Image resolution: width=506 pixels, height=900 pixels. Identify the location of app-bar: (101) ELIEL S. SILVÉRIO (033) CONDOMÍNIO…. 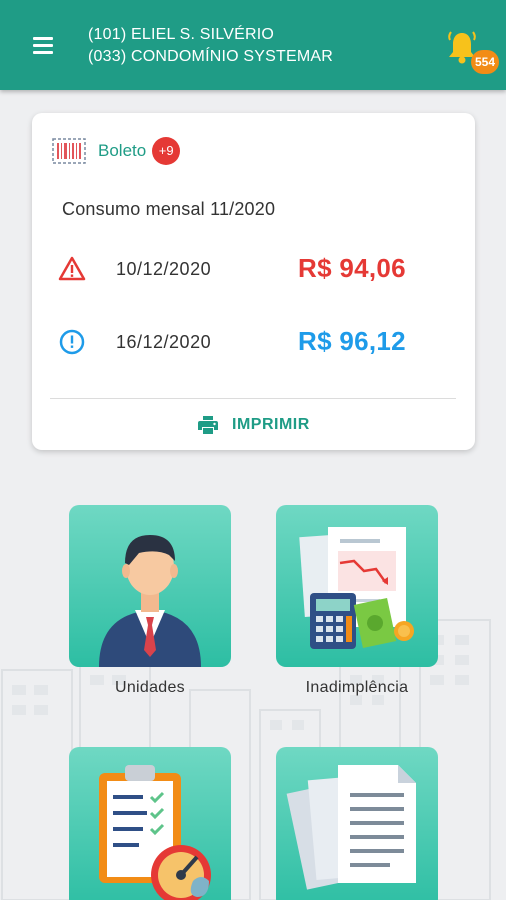
(253, 45).